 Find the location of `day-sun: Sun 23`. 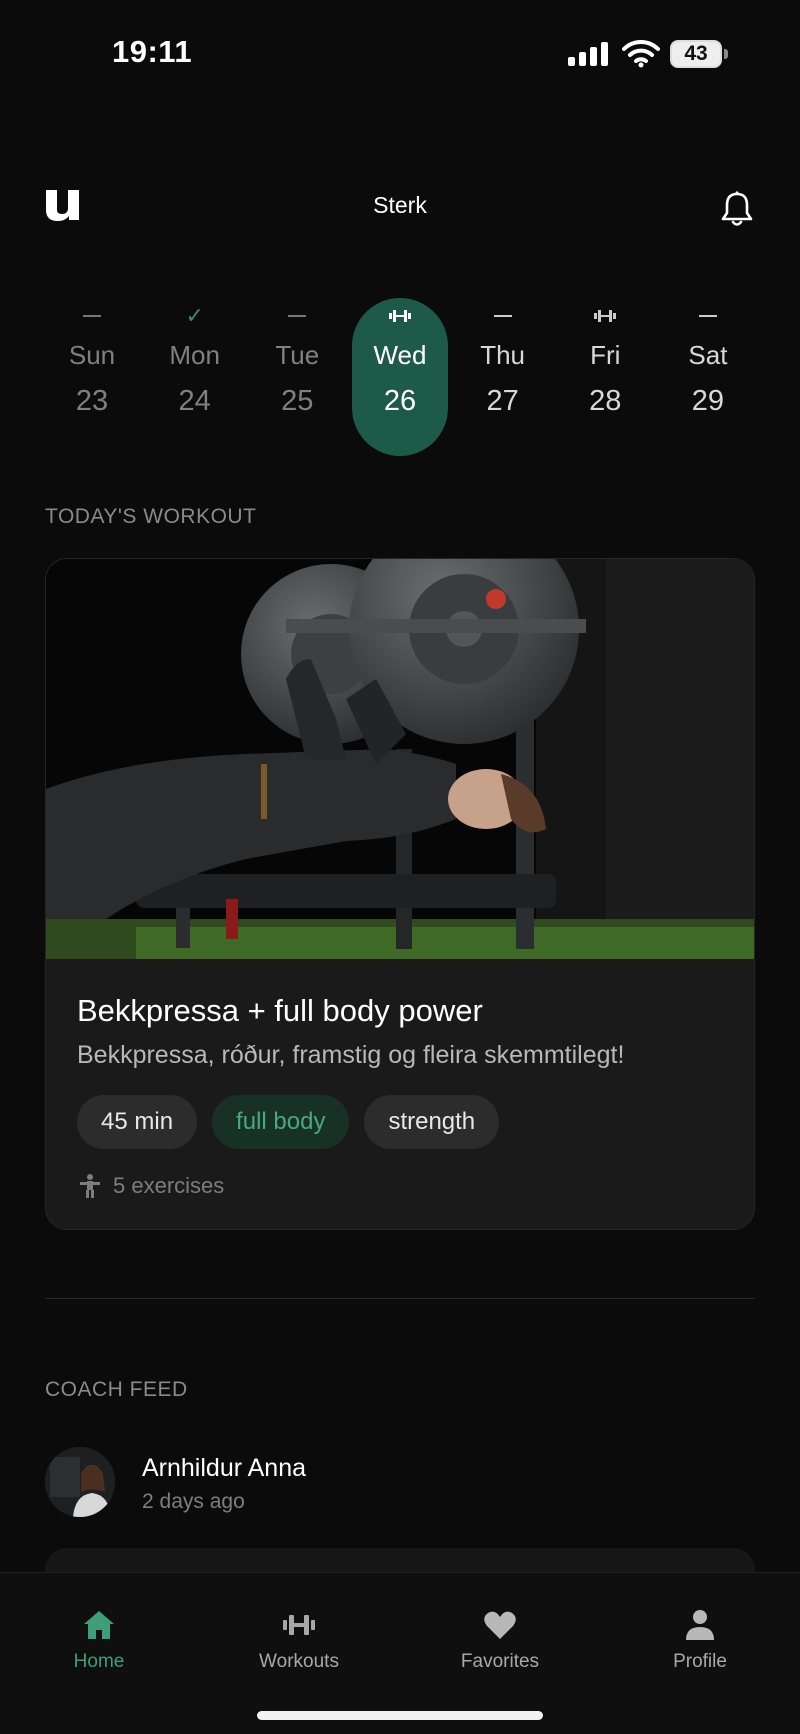

day-sun: Sun 23 is located at coordinates (92, 377).